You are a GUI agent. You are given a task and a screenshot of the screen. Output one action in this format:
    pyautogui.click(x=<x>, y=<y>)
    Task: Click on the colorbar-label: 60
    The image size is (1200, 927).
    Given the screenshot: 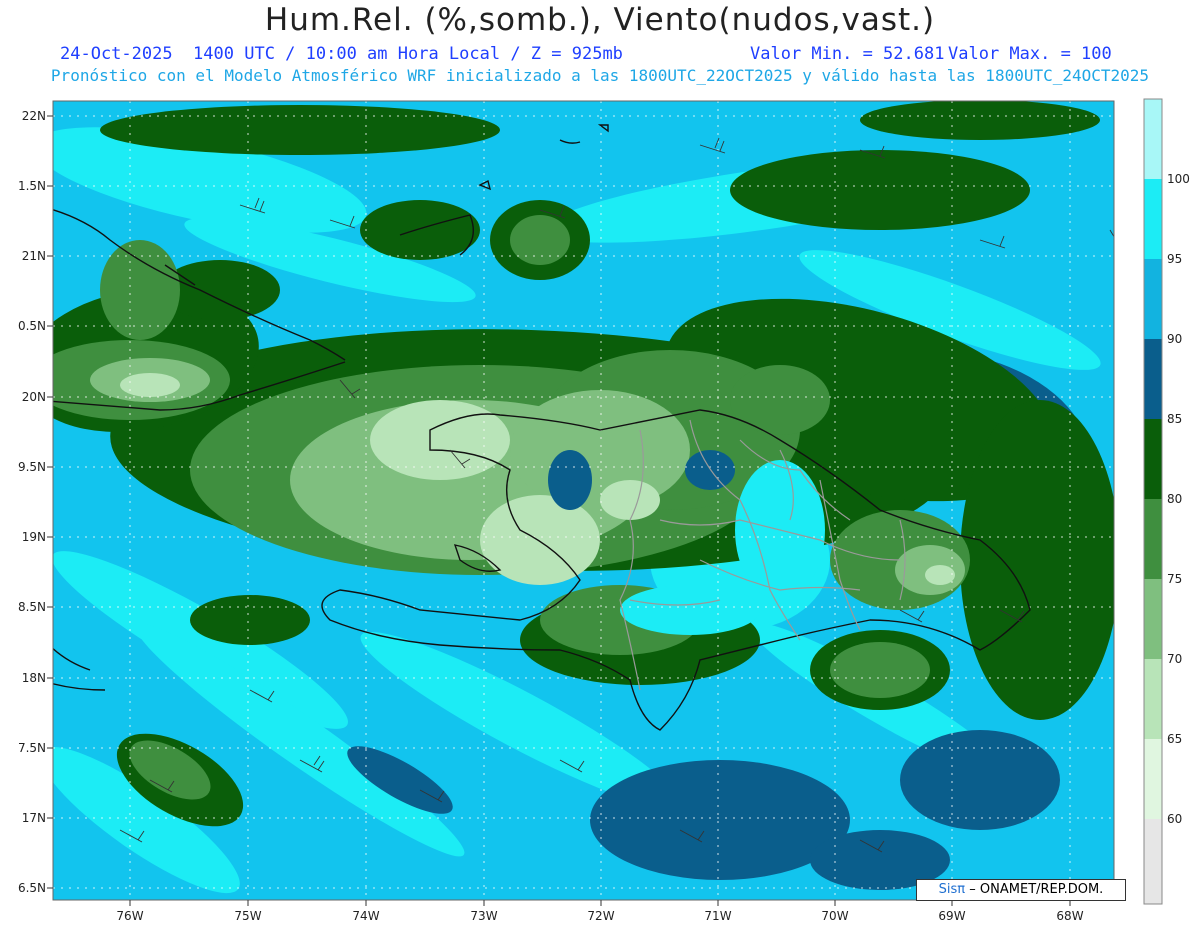 What is the action you would take?
    pyautogui.click(x=1174, y=819)
    